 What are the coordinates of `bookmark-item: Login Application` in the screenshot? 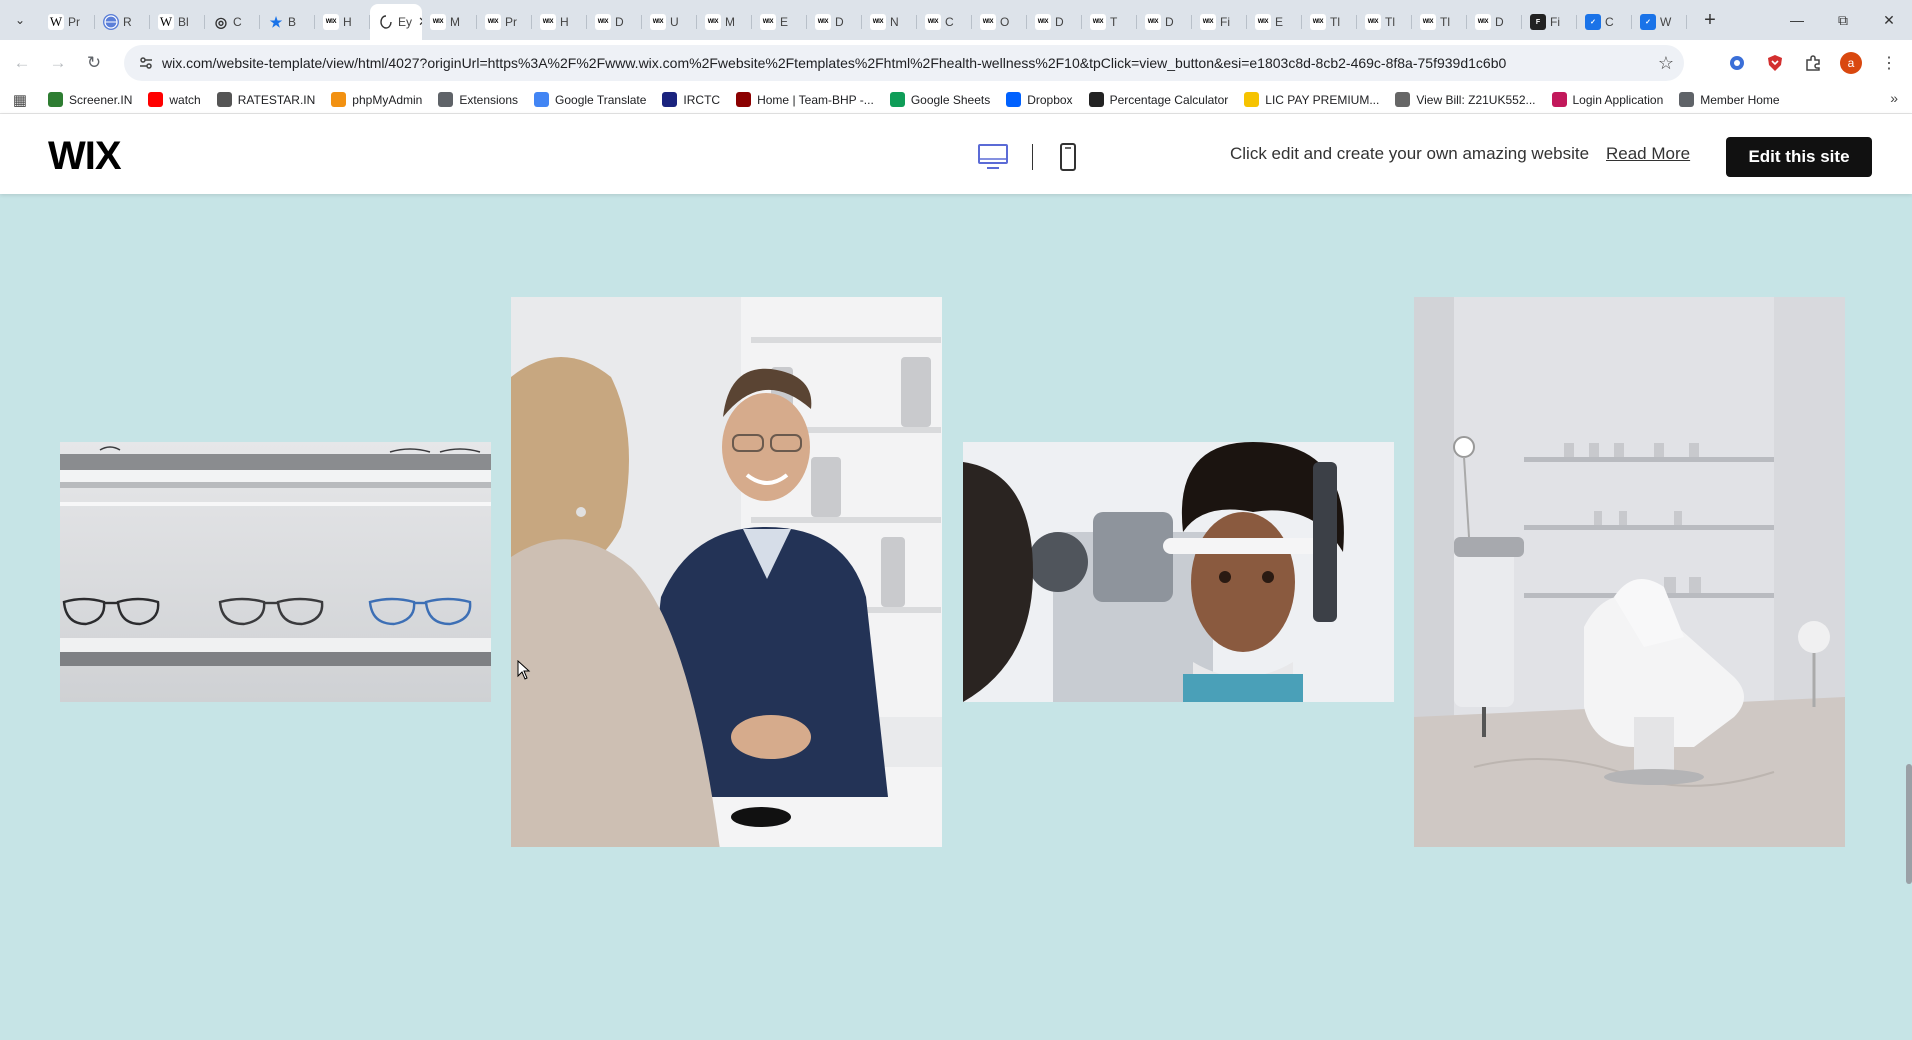 It's located at (1608, 100).